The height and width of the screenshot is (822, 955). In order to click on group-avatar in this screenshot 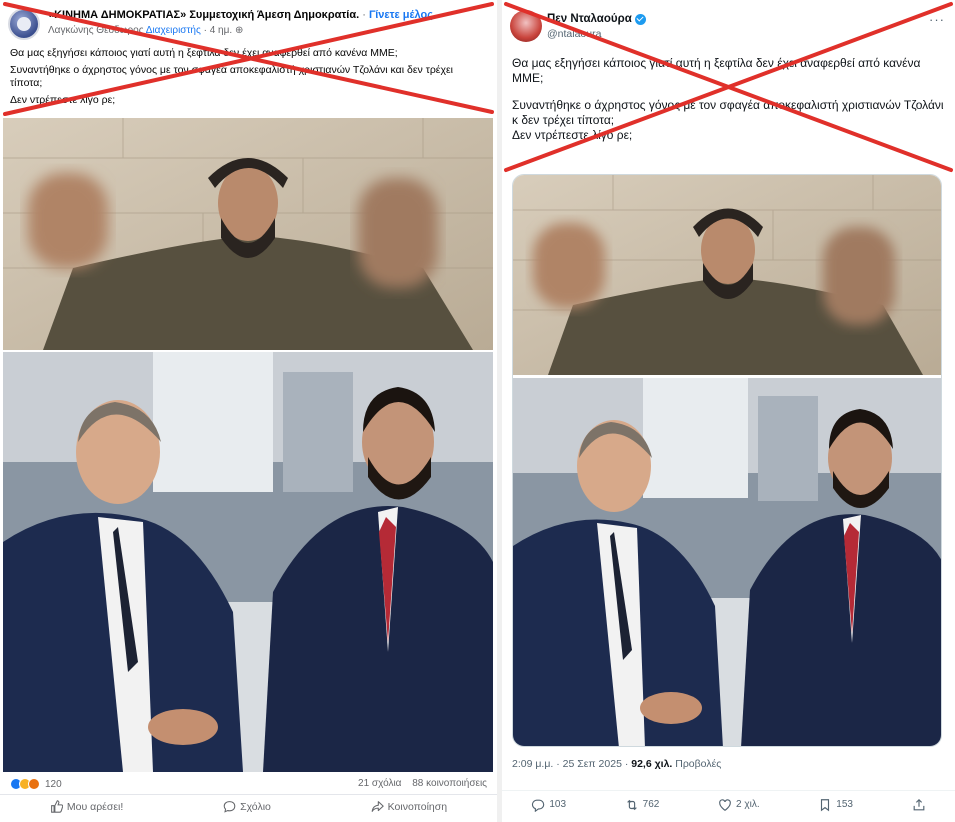, I will do `click(24, 24)`.